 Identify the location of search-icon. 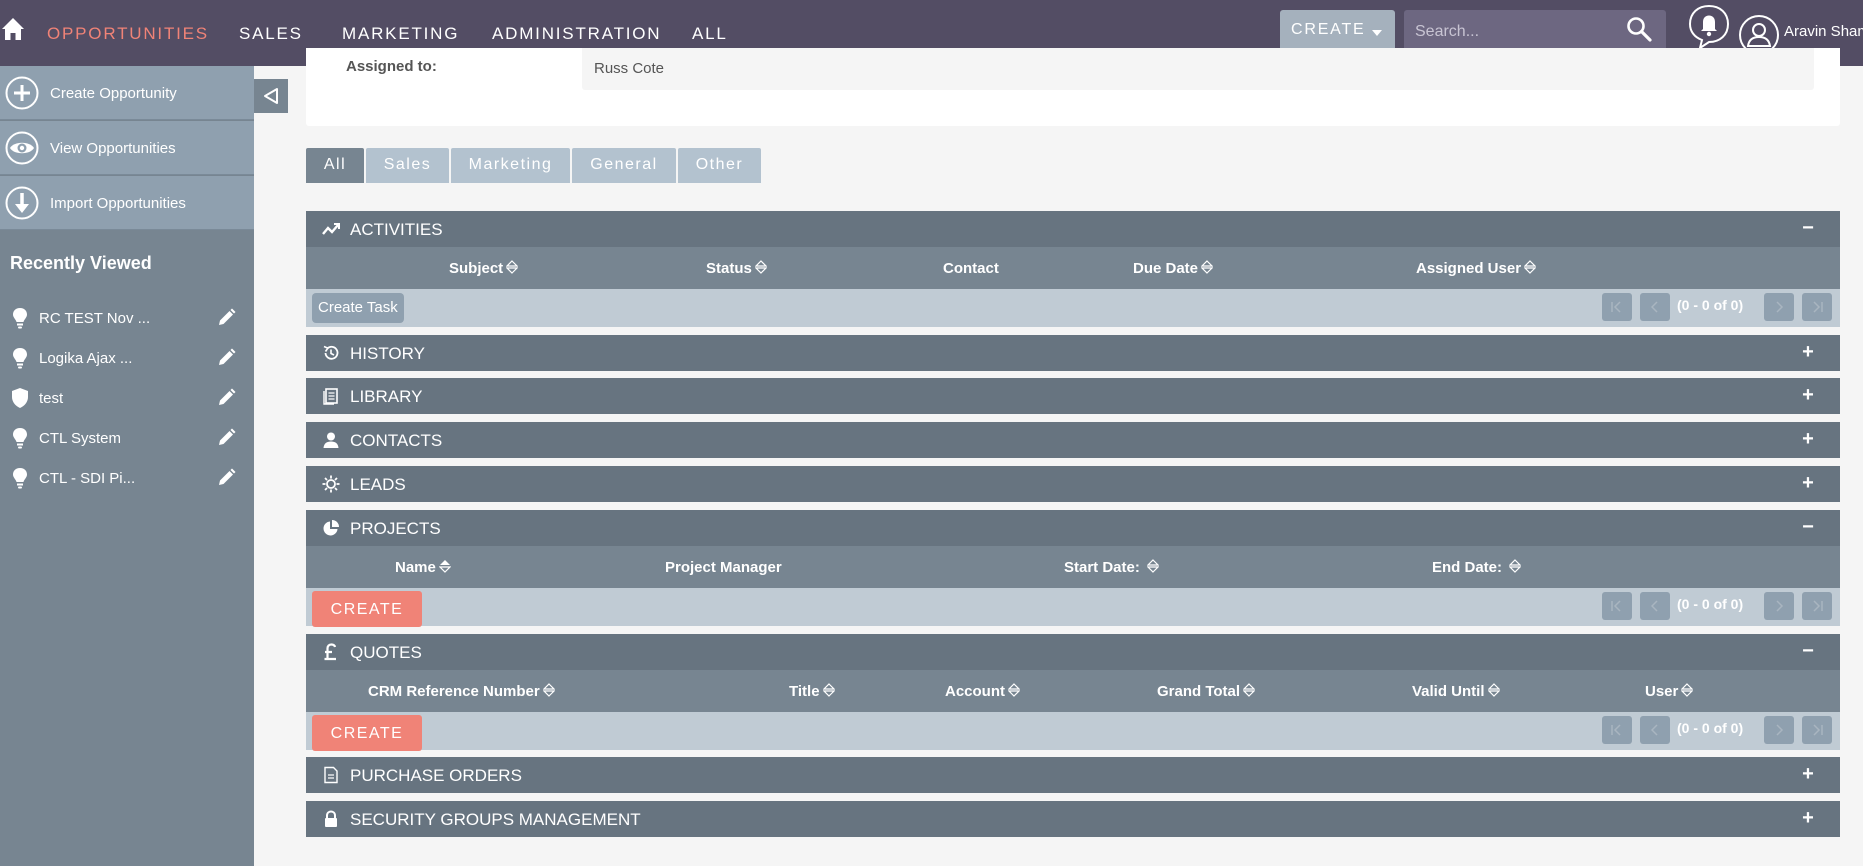
(1639, 29).